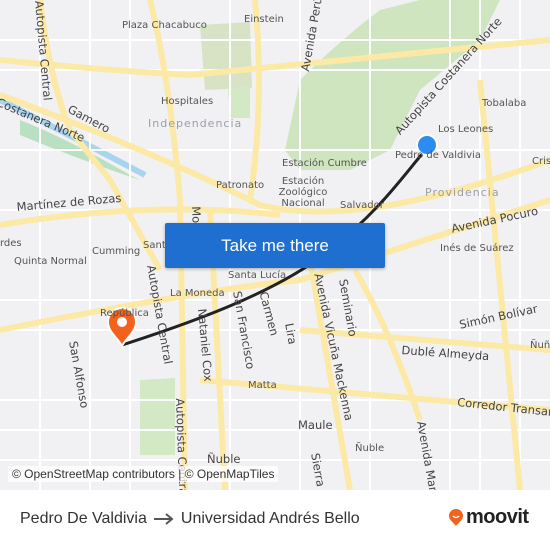 The width and height of the screenshot is (550, 550). I want to click on map-label: Quinta Normal, so click(50, 261).